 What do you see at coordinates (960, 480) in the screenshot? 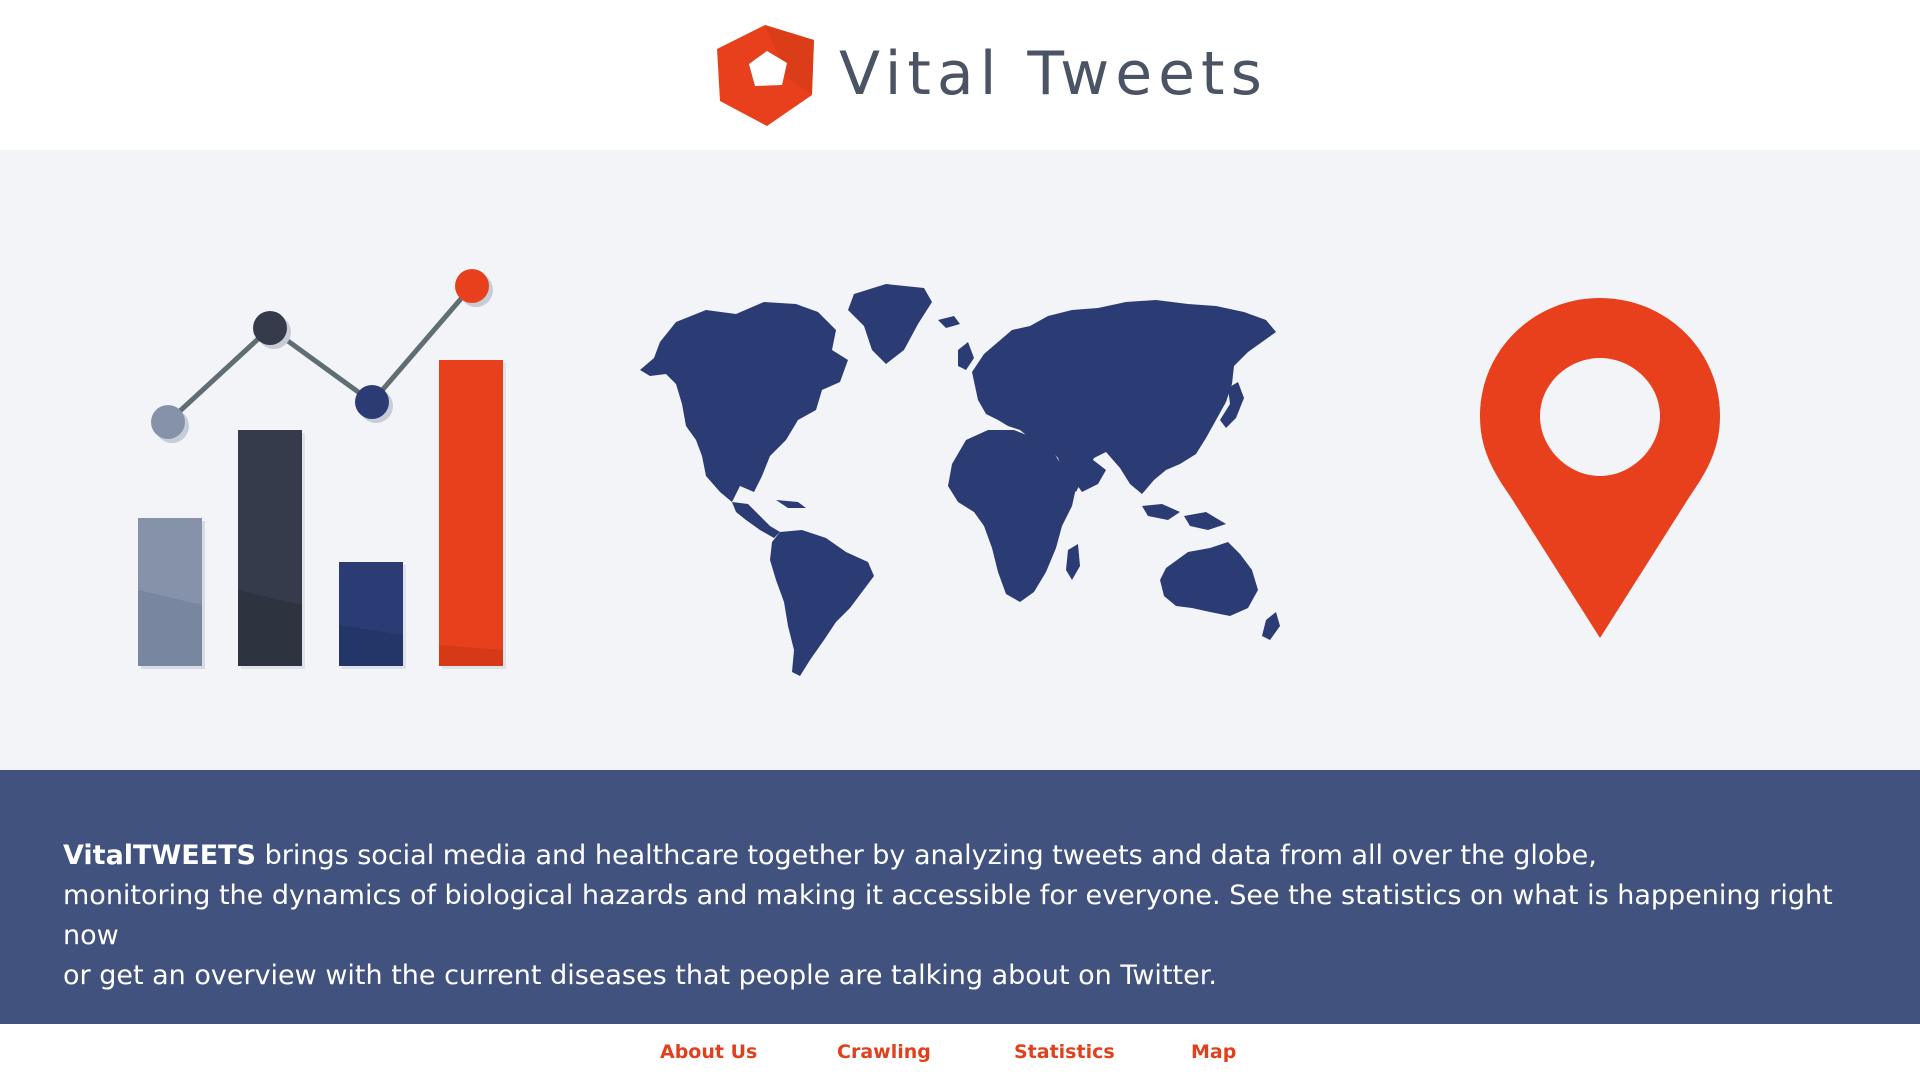
I see `world-map-icon` at bounding box center [960, 480].